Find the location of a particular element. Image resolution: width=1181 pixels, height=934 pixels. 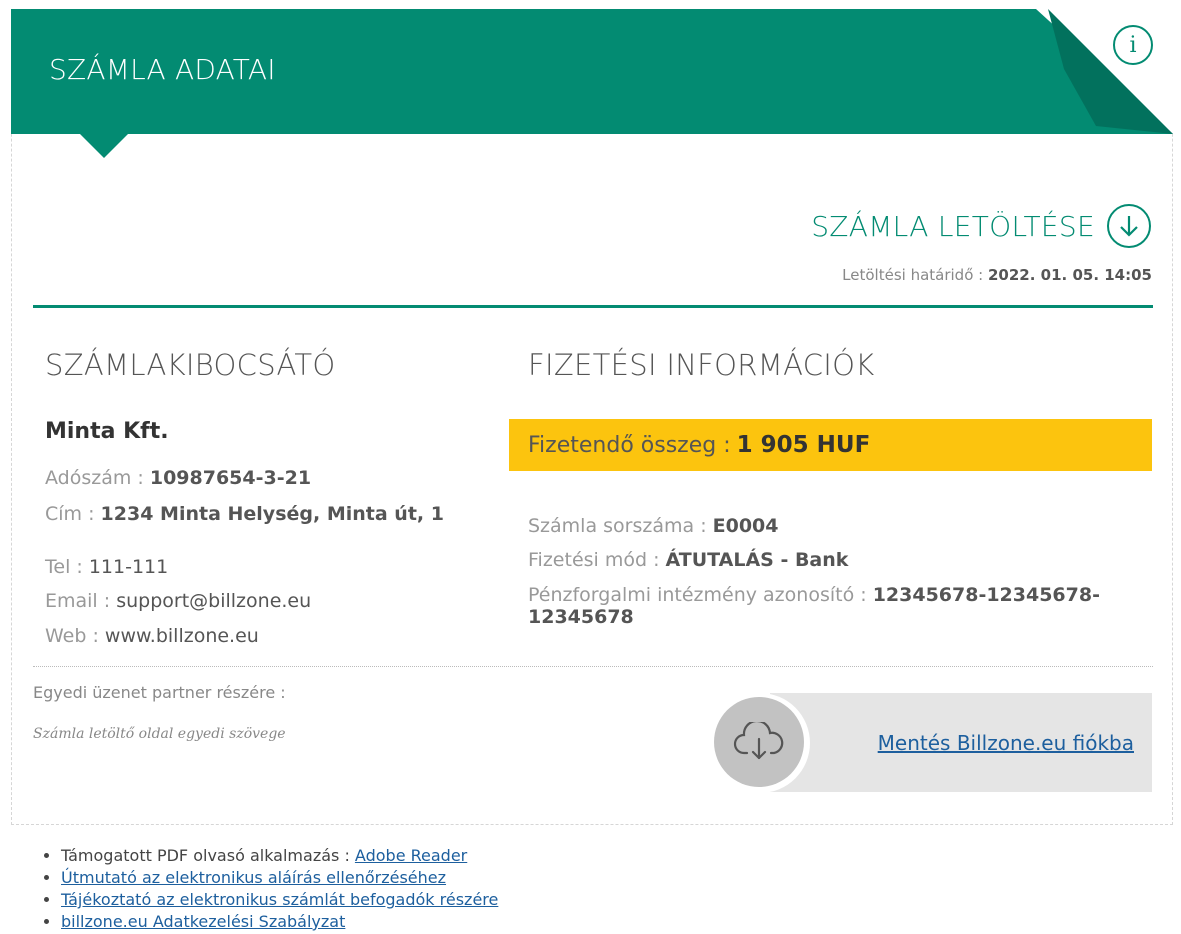

partner-message-text: Számla letöltő oldal egyedi szövege is located at coordinates (159, 734).